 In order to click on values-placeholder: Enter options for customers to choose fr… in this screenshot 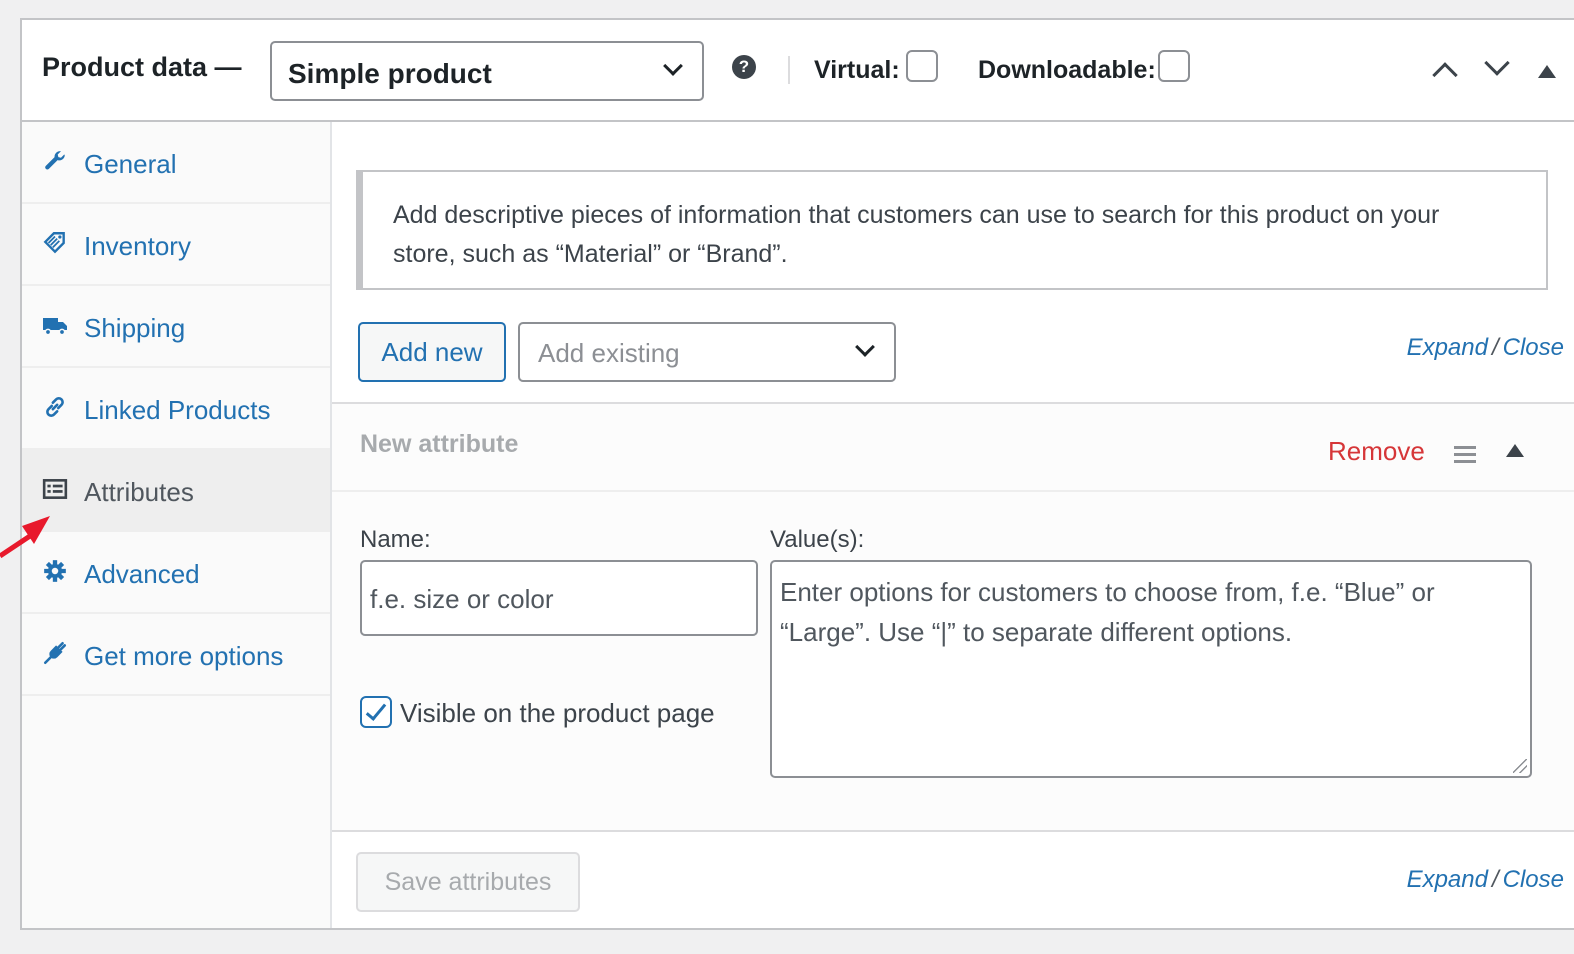, I will do `click(1107, 612)`.